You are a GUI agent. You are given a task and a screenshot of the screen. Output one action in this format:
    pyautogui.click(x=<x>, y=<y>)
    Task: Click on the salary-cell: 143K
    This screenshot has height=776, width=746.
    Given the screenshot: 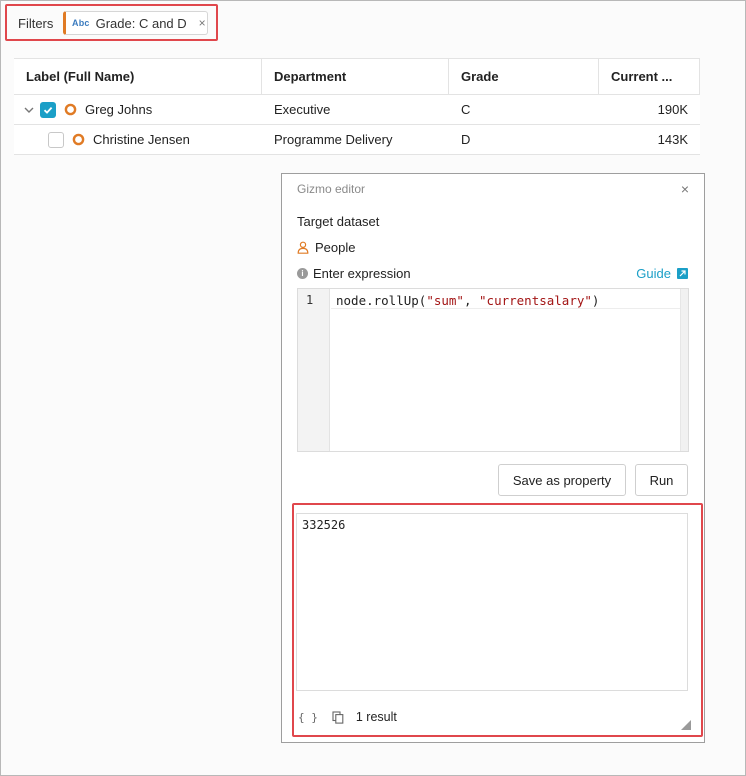 What is the action you would take?
    pyautogui.click(x=672, y=139)
    